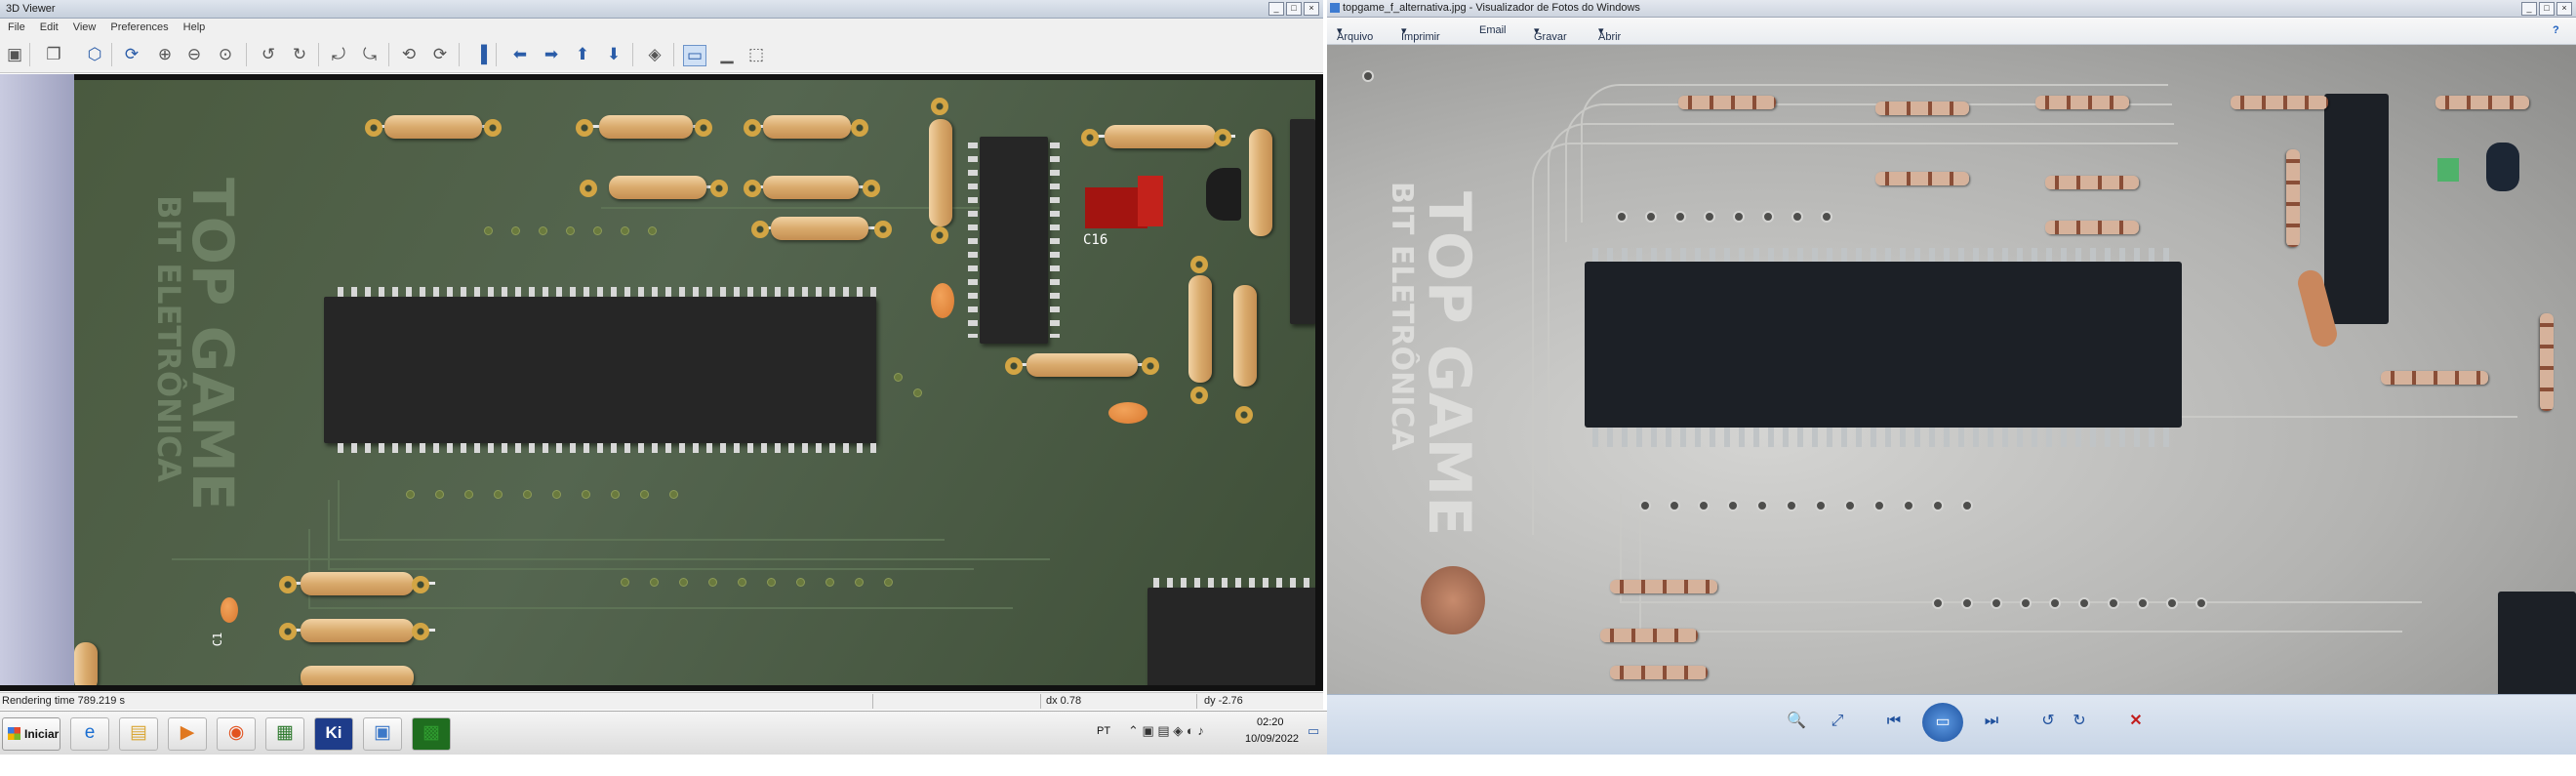 This screenshot has width=2576, height=776. I want to click on menu-email: Email, so click(1493, 30).